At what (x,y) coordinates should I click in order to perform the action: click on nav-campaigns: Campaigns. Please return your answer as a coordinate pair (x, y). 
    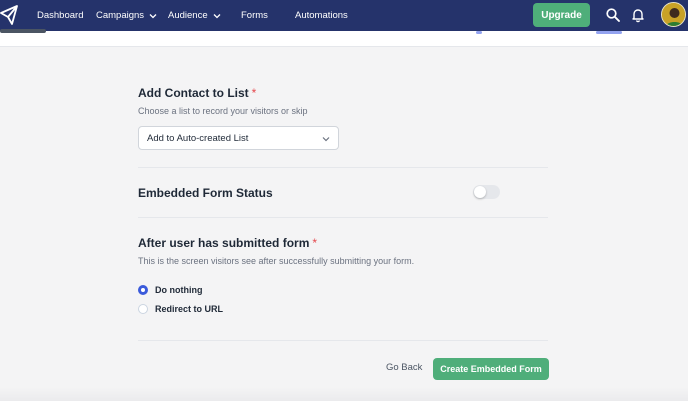
    Looking at the image, I should click on (126, 15).